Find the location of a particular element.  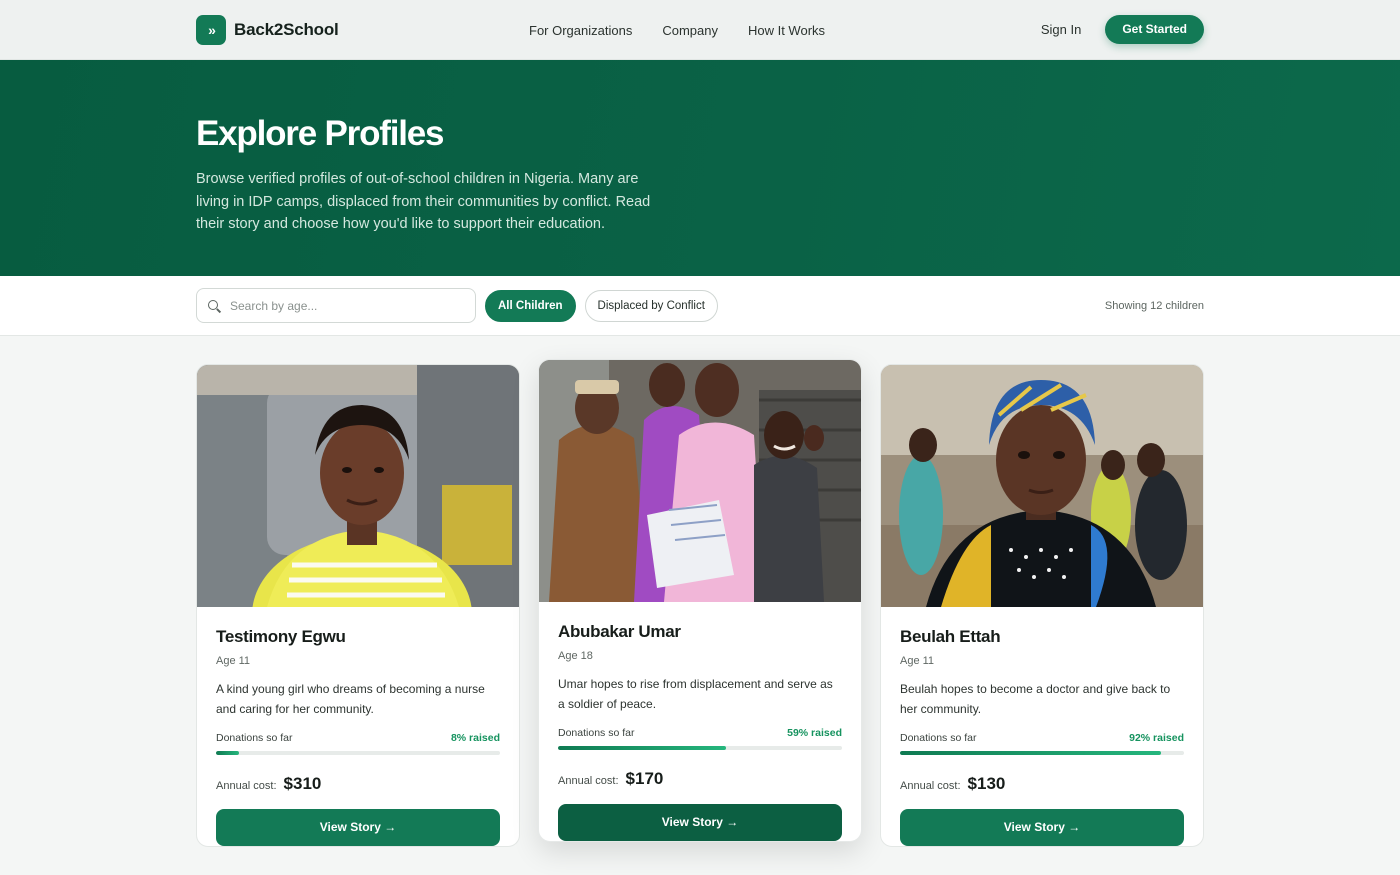

child-name: Beulah Ettah is located at coordinates (950, 636).